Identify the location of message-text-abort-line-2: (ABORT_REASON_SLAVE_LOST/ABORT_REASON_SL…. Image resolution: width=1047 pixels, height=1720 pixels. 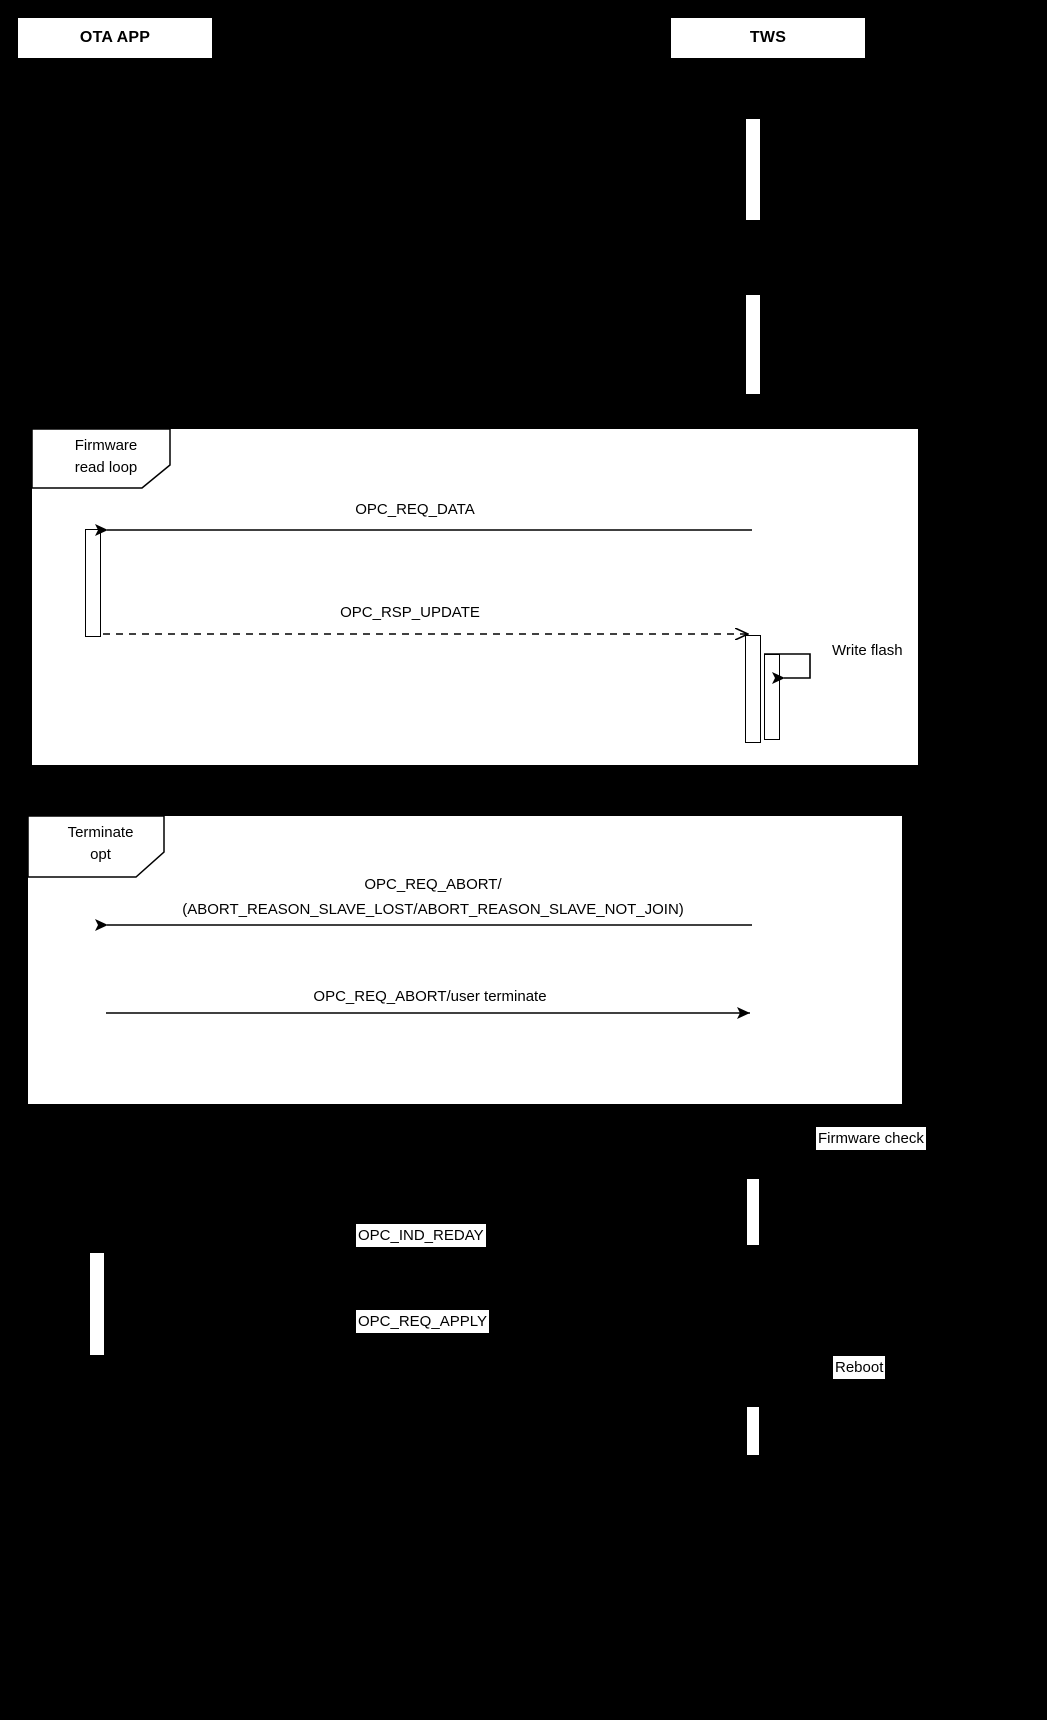
(433, 909).